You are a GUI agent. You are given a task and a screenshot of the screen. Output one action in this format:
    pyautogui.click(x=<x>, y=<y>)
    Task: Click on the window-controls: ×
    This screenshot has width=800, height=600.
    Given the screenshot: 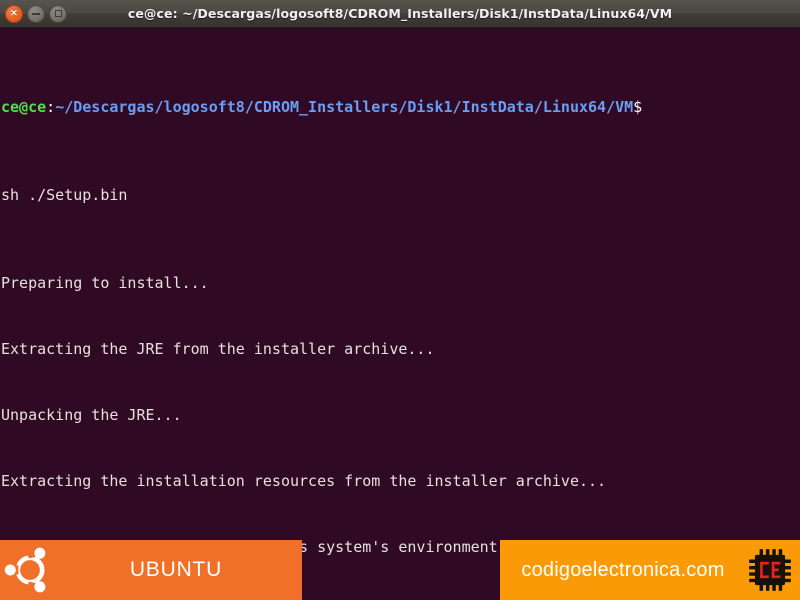 What is the action you would take?
    pyautogui.click(x=33, y=13)
    